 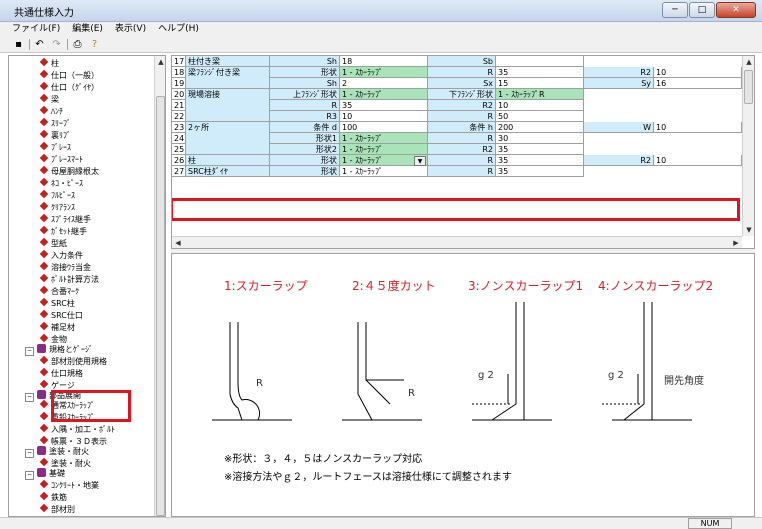 What do you see at coordinates (57, 452) in the screenshot?
I see `tree-folder: − 塗装・耐火` at bounding box center [57, 452].